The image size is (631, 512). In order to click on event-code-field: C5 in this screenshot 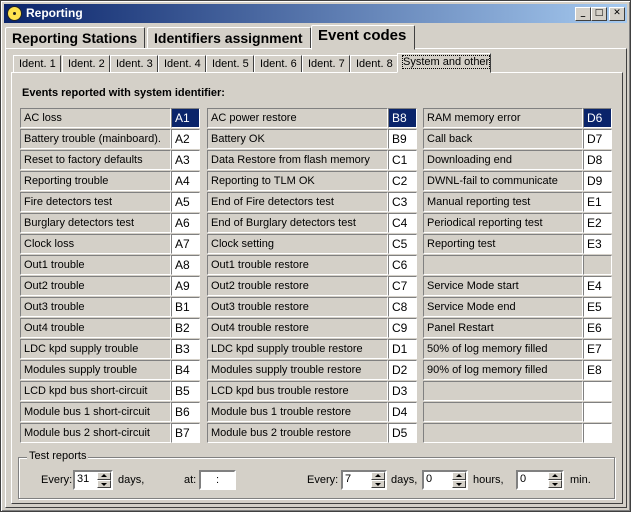, I will do `click(402, 244)`.